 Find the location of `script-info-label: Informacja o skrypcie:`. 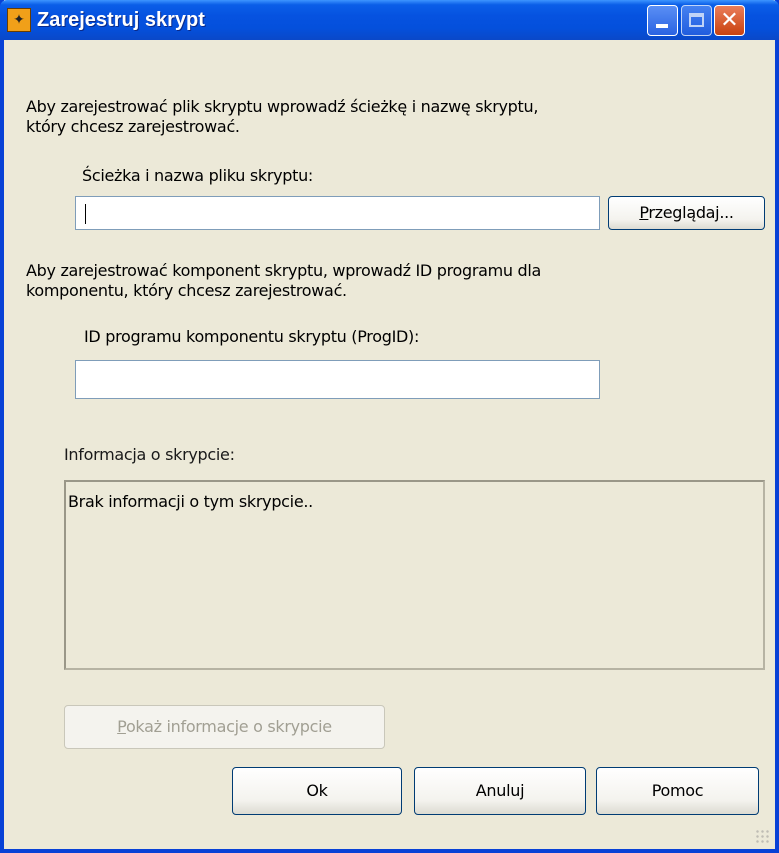

script-info-label: Informacja o skrypcie: is located at coordinates (149, 454).